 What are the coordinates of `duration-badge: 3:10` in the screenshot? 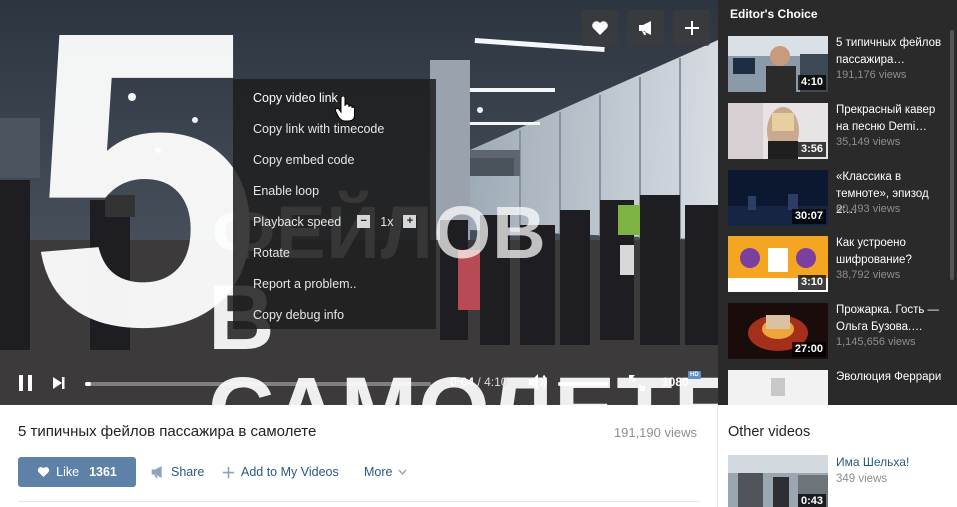 It's located at (811, 282).